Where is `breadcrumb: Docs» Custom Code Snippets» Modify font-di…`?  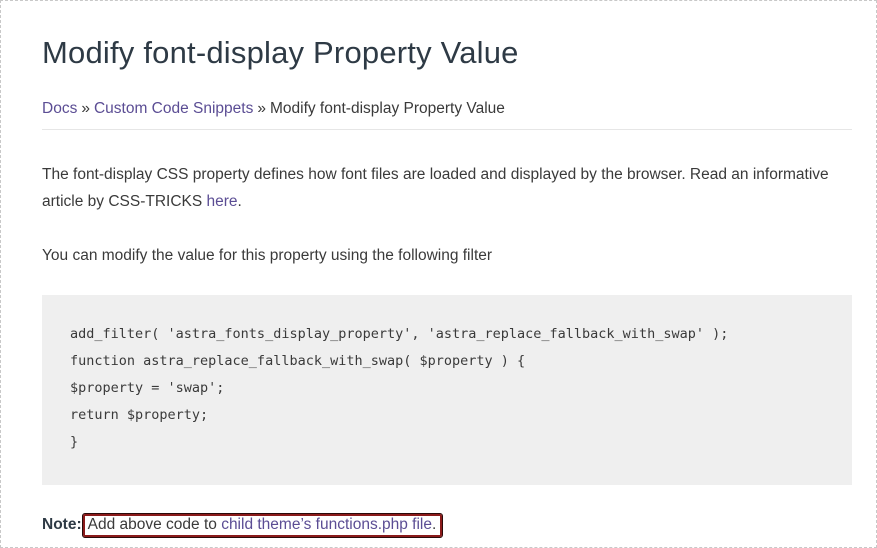
breadcrumb: Docs» Custom Code Snippets» Modify font-di… is located at coordinates (273, 109).